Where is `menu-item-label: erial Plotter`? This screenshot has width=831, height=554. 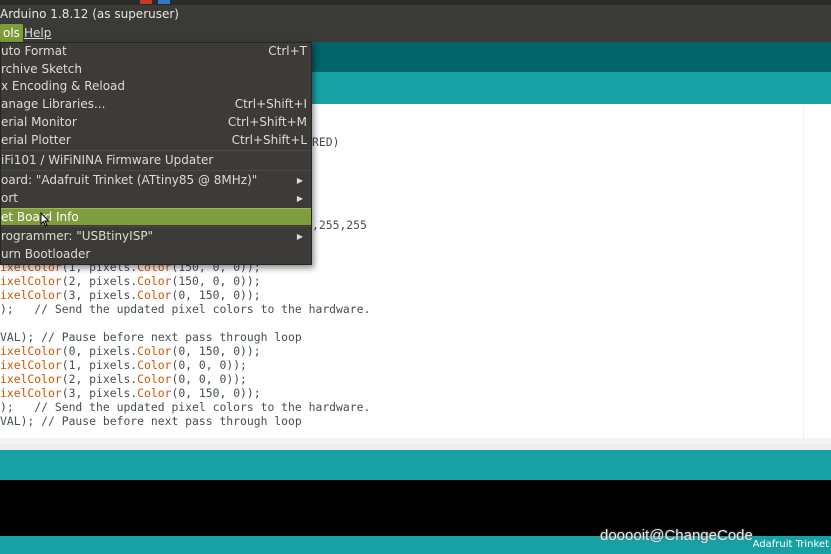 menu-item-label: erial Plotter is located at coordinates (36, 140).